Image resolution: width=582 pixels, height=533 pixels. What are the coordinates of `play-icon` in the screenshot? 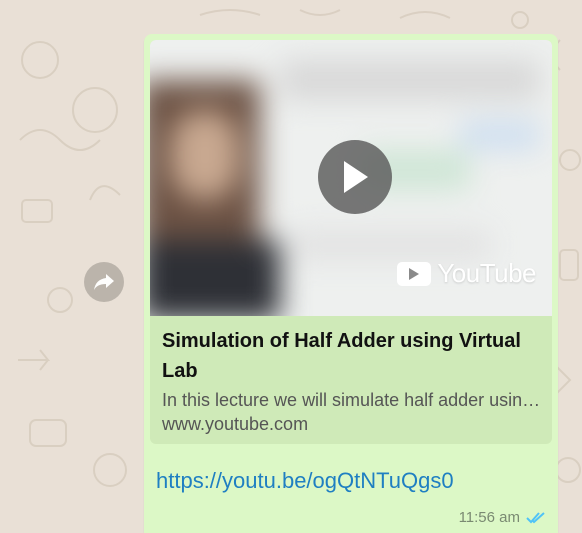 It's located at (356, 177).